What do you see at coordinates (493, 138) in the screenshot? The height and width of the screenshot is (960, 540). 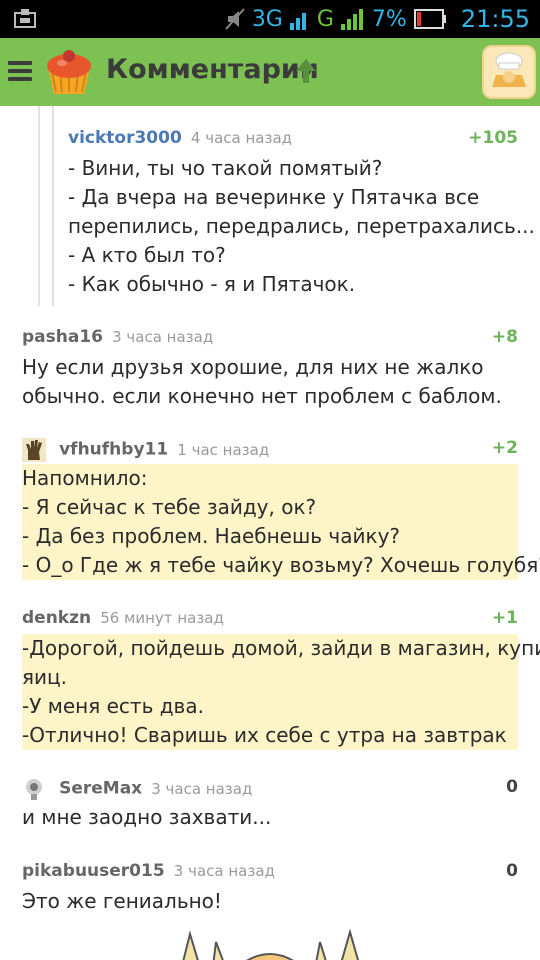 I see `comment-rating: +105` at bounding box center [493, 138].